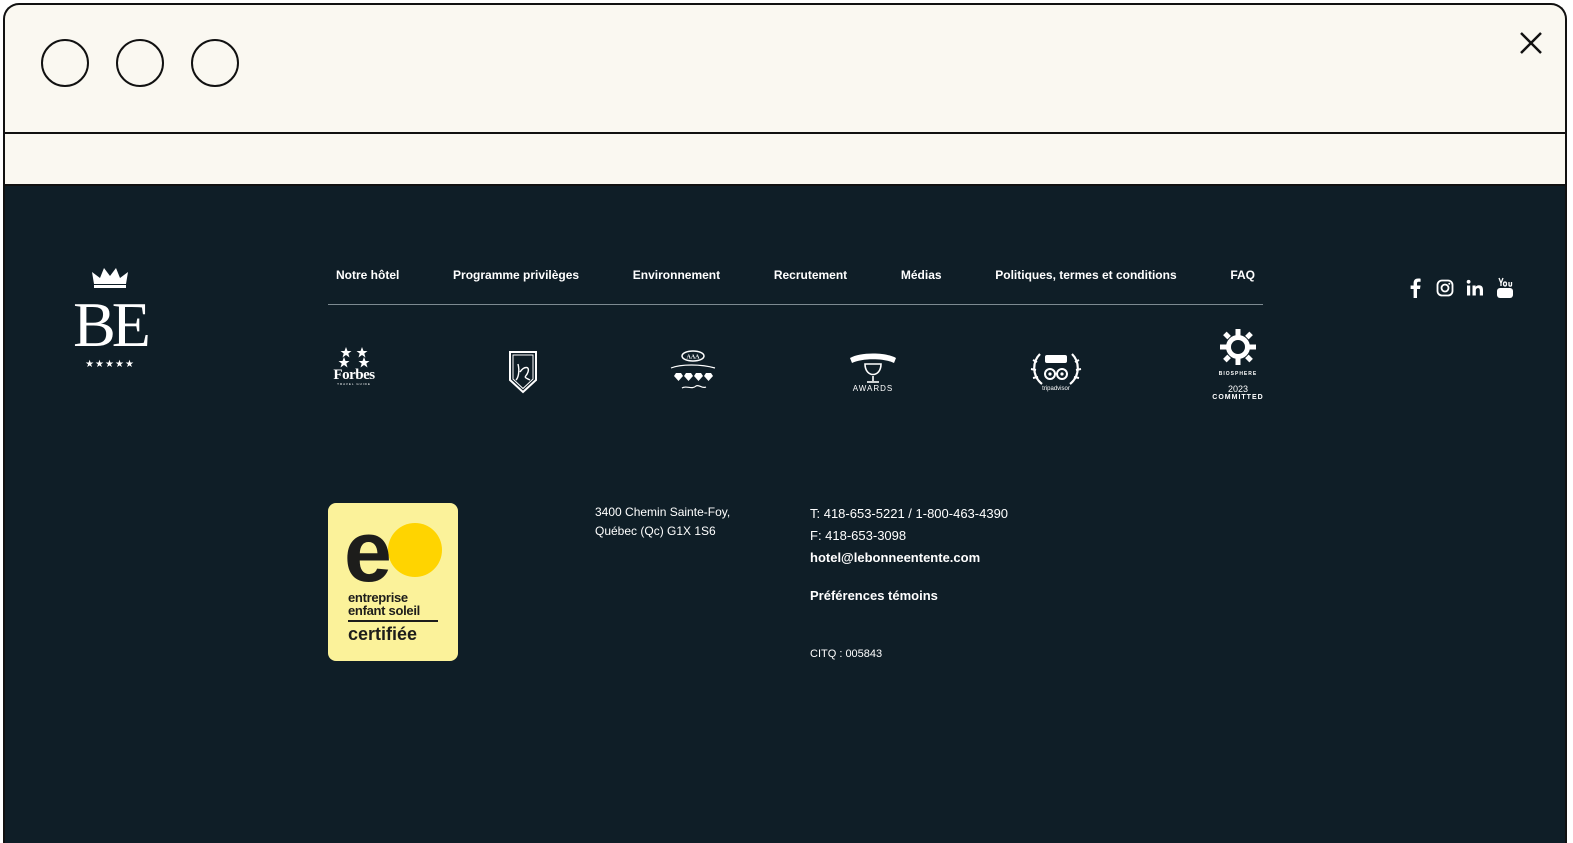 This screenshot has width=1573, height=843. I want to click on sun-icon, so click(1238, 347).